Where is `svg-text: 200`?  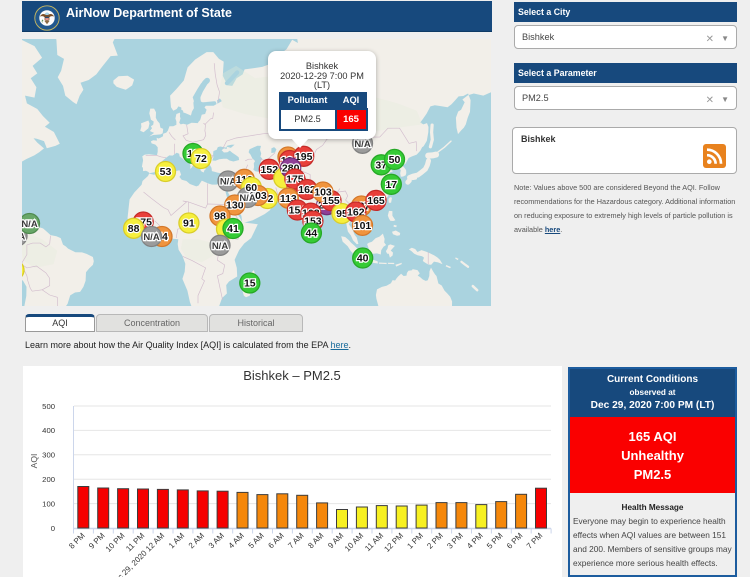 svg-text: 200 is located at coordinates (48, 479).